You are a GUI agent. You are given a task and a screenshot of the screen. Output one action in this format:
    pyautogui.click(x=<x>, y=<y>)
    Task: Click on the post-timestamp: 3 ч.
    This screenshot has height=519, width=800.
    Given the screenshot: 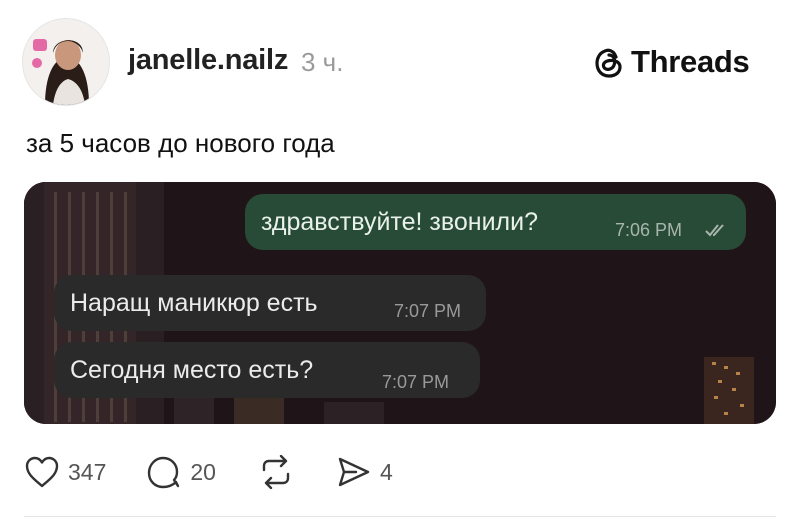 What is the action you would take?
    pyautogui.click(x=322, y=62)
    